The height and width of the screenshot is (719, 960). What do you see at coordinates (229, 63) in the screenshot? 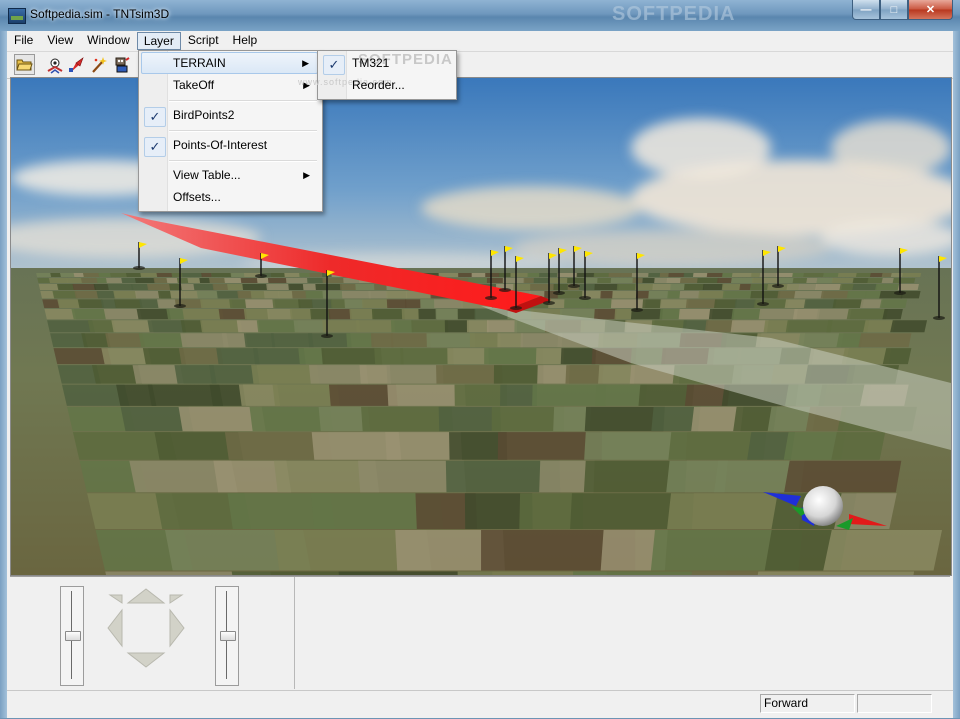
I see `layer-menu-item-terrain: TERRAIN ▶` at bounding box center [229, 63].